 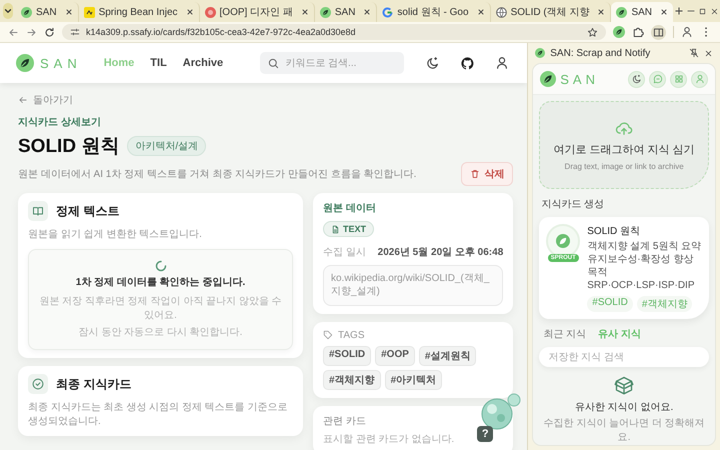 I want to click on tags-heading: TAGS, so click(x=351, y=335).